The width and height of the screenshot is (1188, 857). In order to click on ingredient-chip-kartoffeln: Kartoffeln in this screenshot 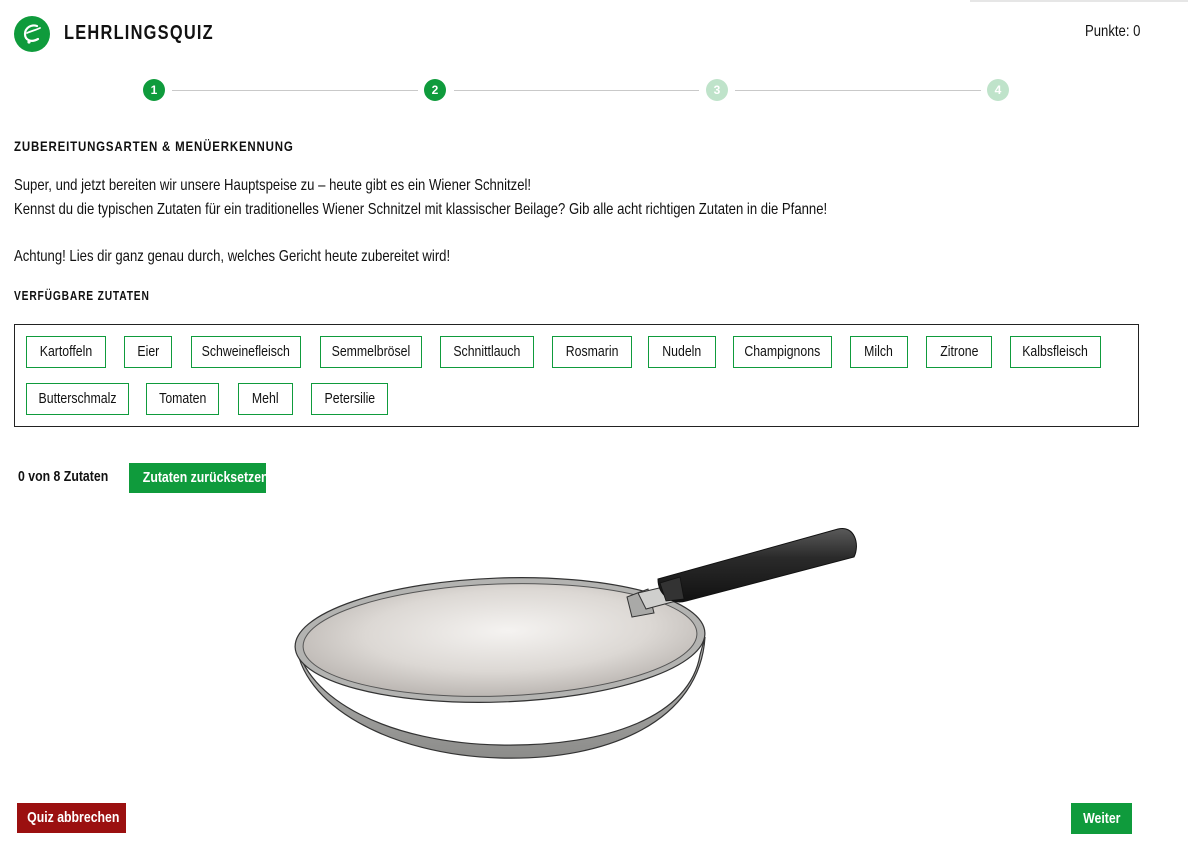, I will do `click(66, 352)`.